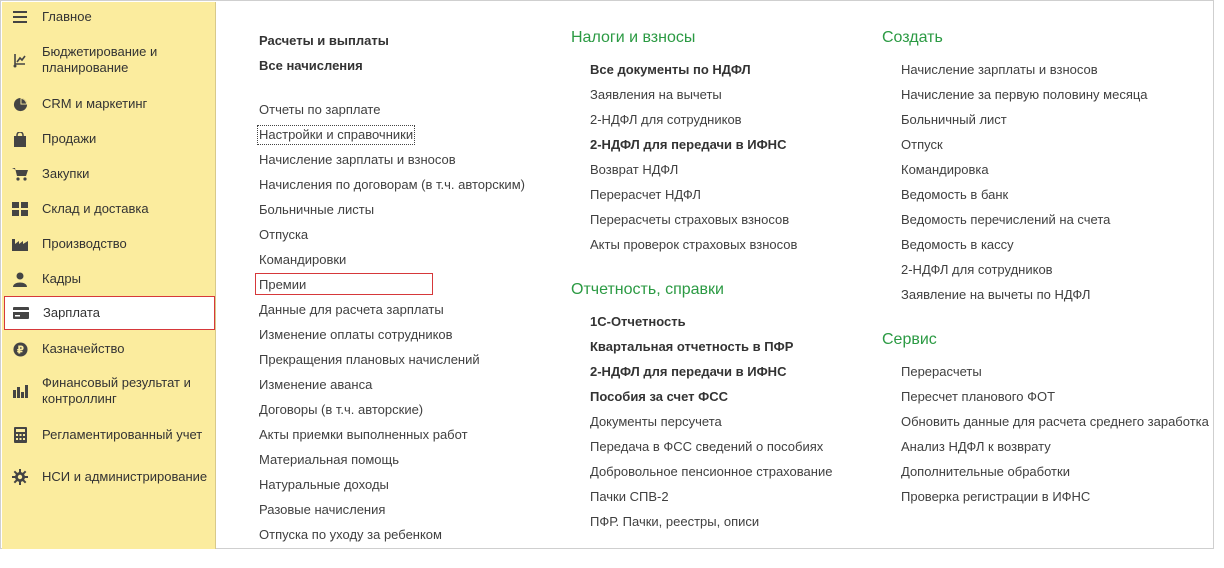  What do you see at coordinates (316, 210) in the screenshot?
I see `link-больничные-листы: Больничные листы` at bounding box center [316, 210].